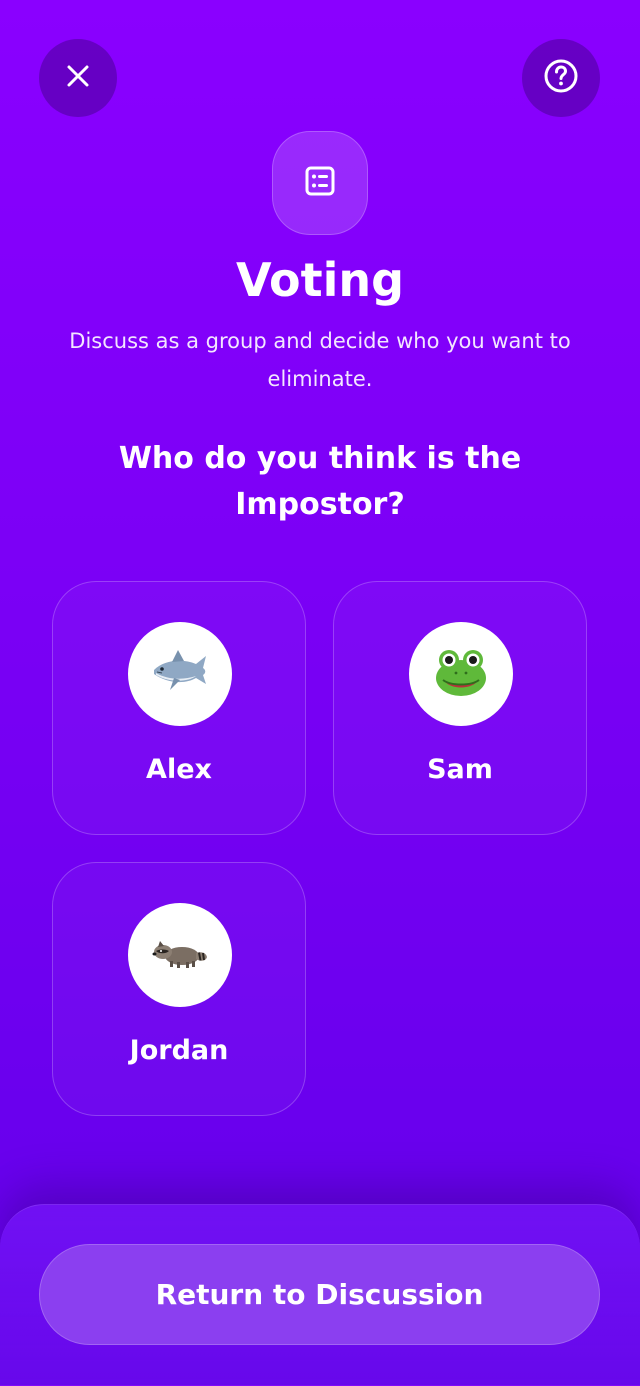 The image size is (640, 1386). I want to click on close-icon, so click(78, 78).